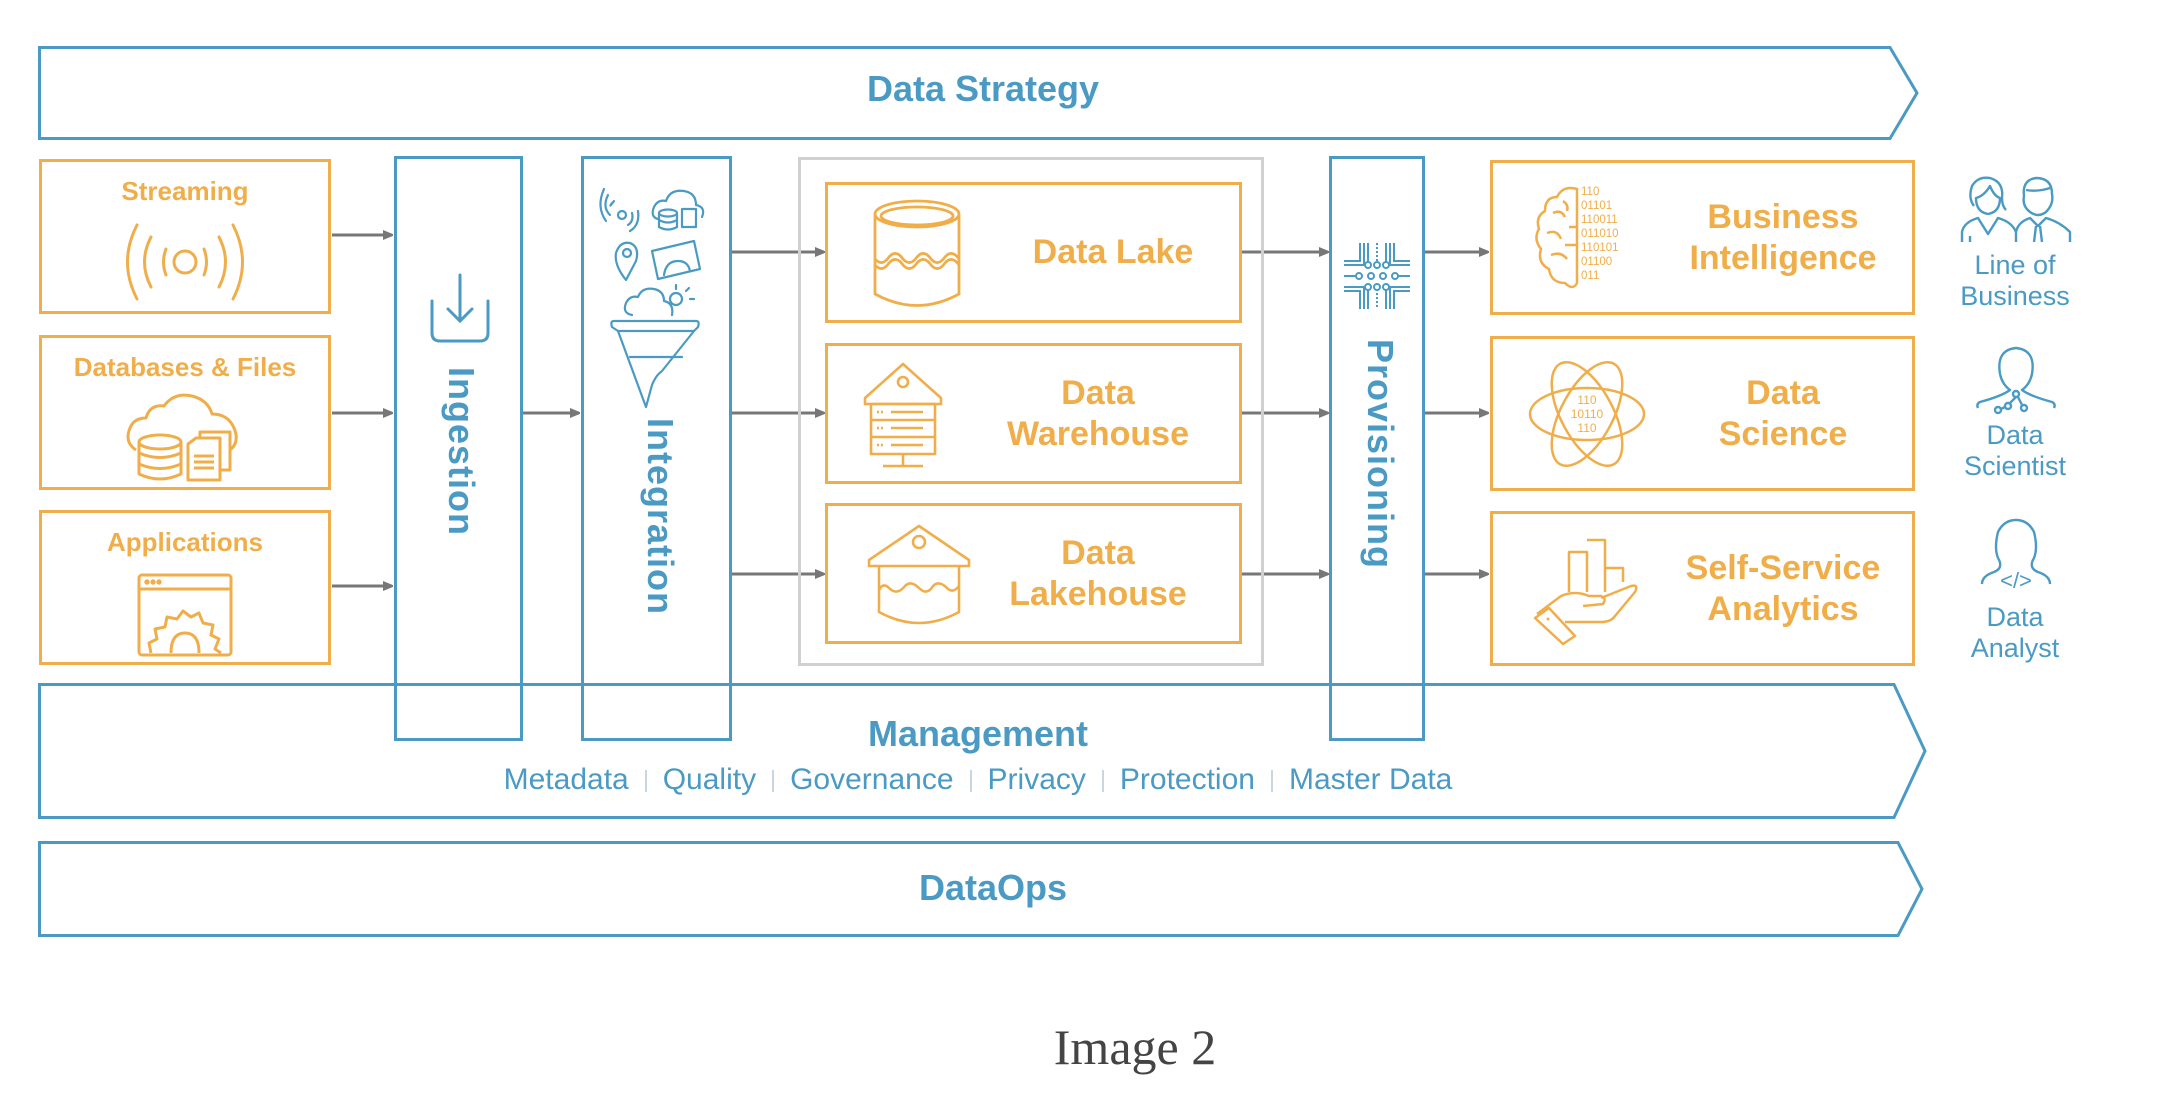  I want to click on consumer-self-service-analytics: Self-Service Analytics, so click(1702, 588).